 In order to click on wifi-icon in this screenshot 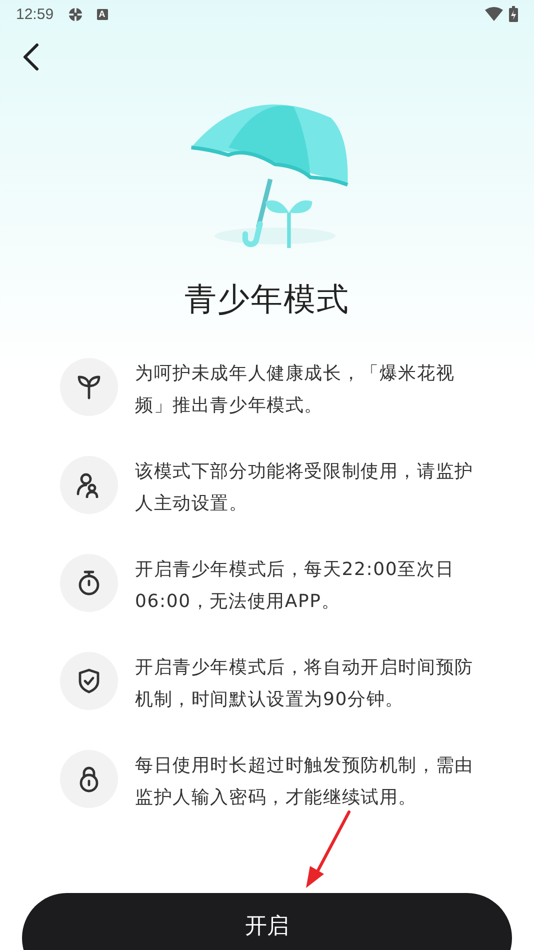, I will do `click(494, 14)`.